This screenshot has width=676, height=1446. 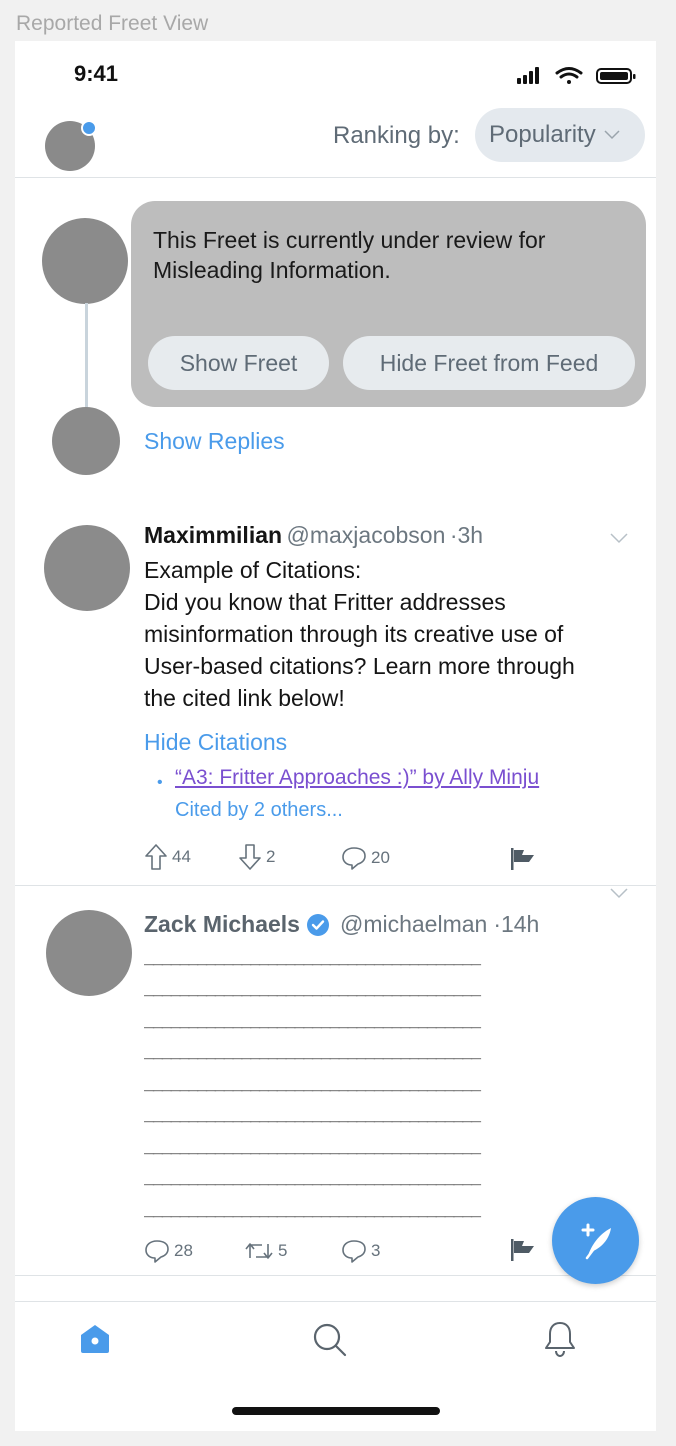 I want to click on freet-time: ·14h, so click(x=516, y=924).